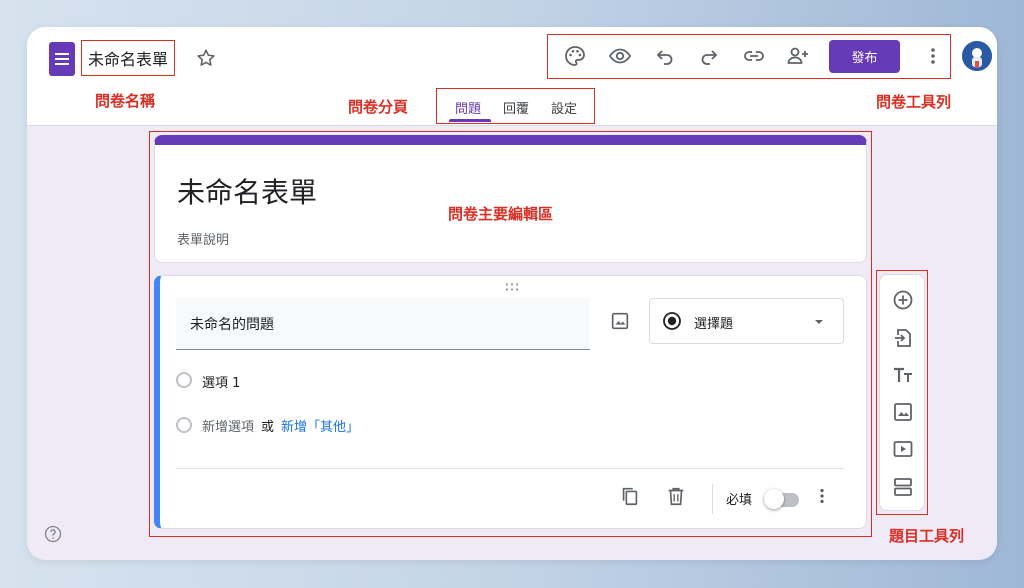 The width and height of the screenshot is (1024, 588). I want to click on tab-responses: 回覆, so click(516, 107).